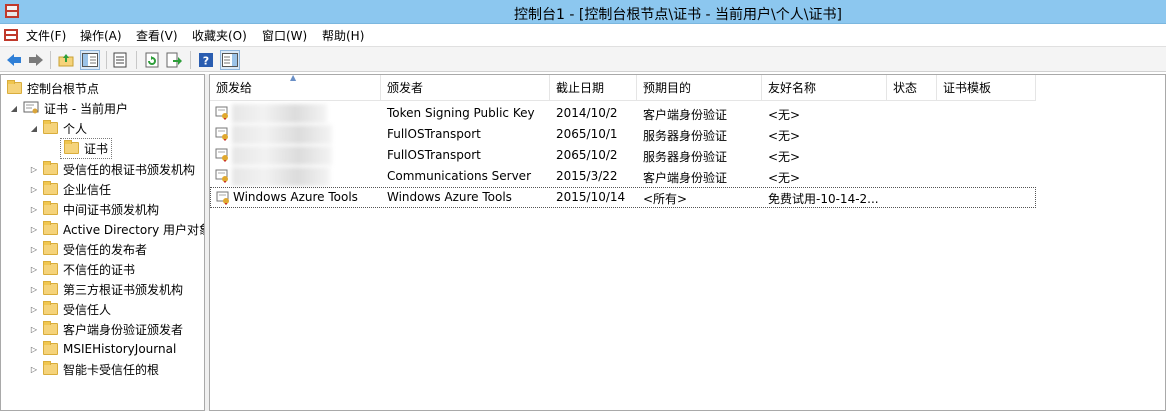  What do you see at coordinates (68, 108) in the screenshot?
I see `tree-item-cert-store: ◢ 证书 - 当前用户` at bounding box center [68, 108].